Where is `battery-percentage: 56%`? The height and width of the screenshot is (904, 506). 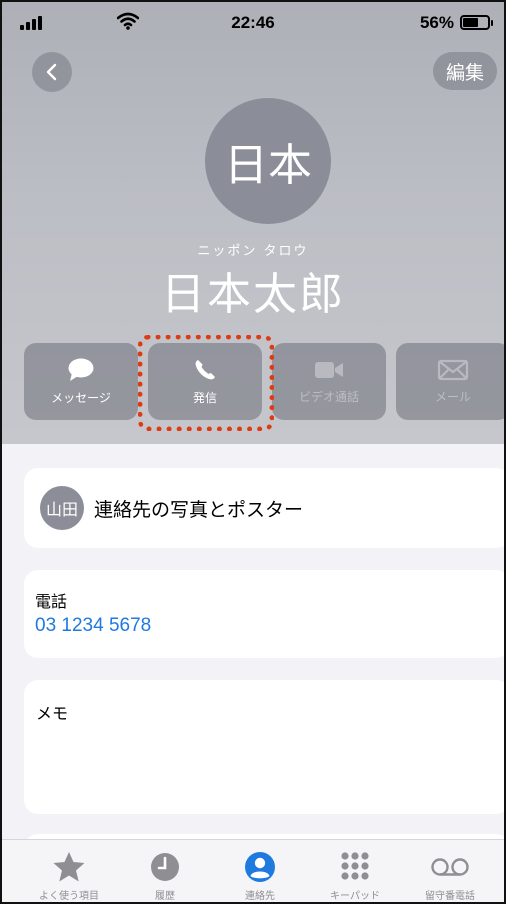 battery-percentage: 56% is located at coordinates (436, 22).